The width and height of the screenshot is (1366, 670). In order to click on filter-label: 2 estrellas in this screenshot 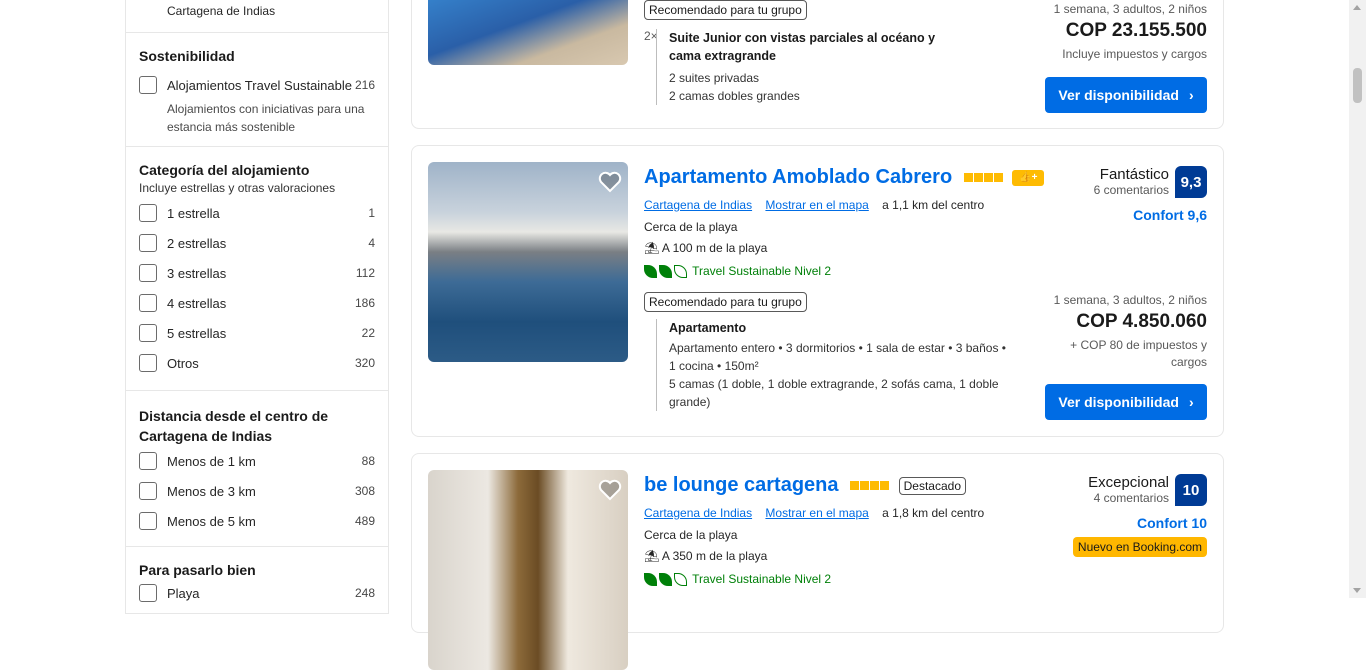, I will do `click(197, 243)`.